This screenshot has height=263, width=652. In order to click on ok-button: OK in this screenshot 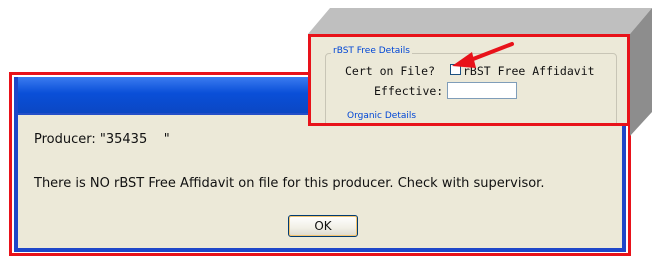, I will do `click(323, 226)`.